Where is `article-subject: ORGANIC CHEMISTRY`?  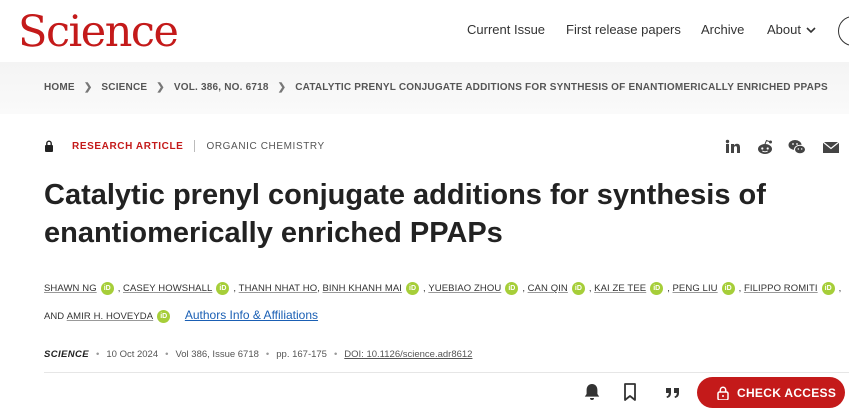 article-subject: ORGANIC CHEMISTRY is located at coordinates (265, 146).